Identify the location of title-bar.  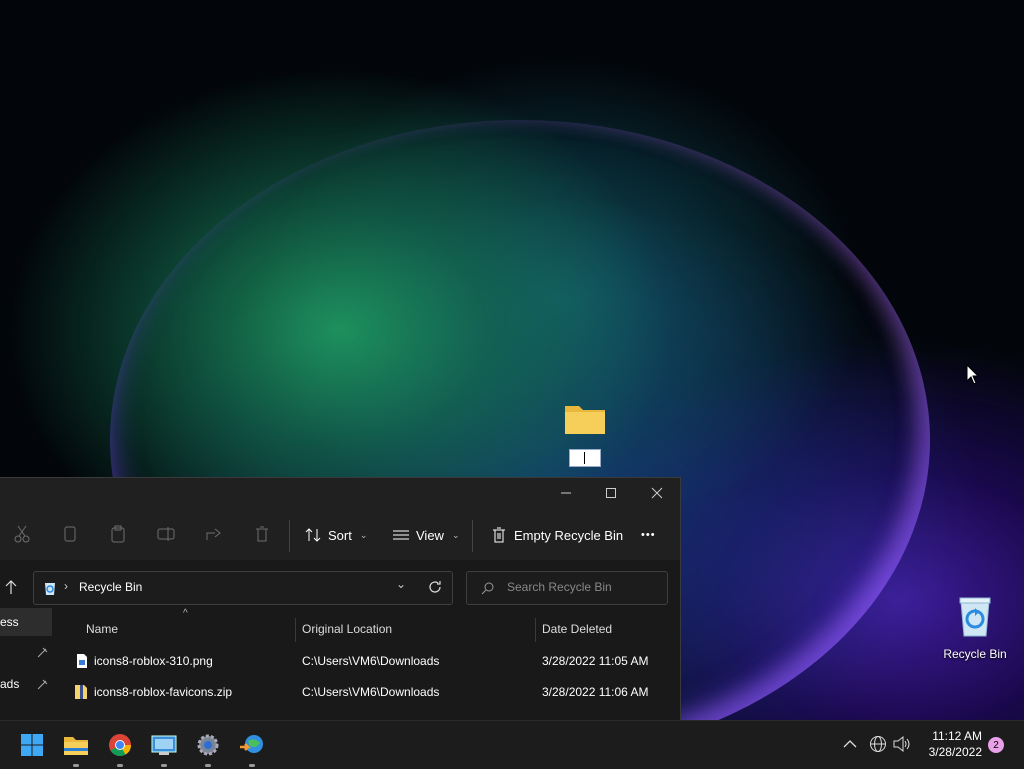
(340, 493).